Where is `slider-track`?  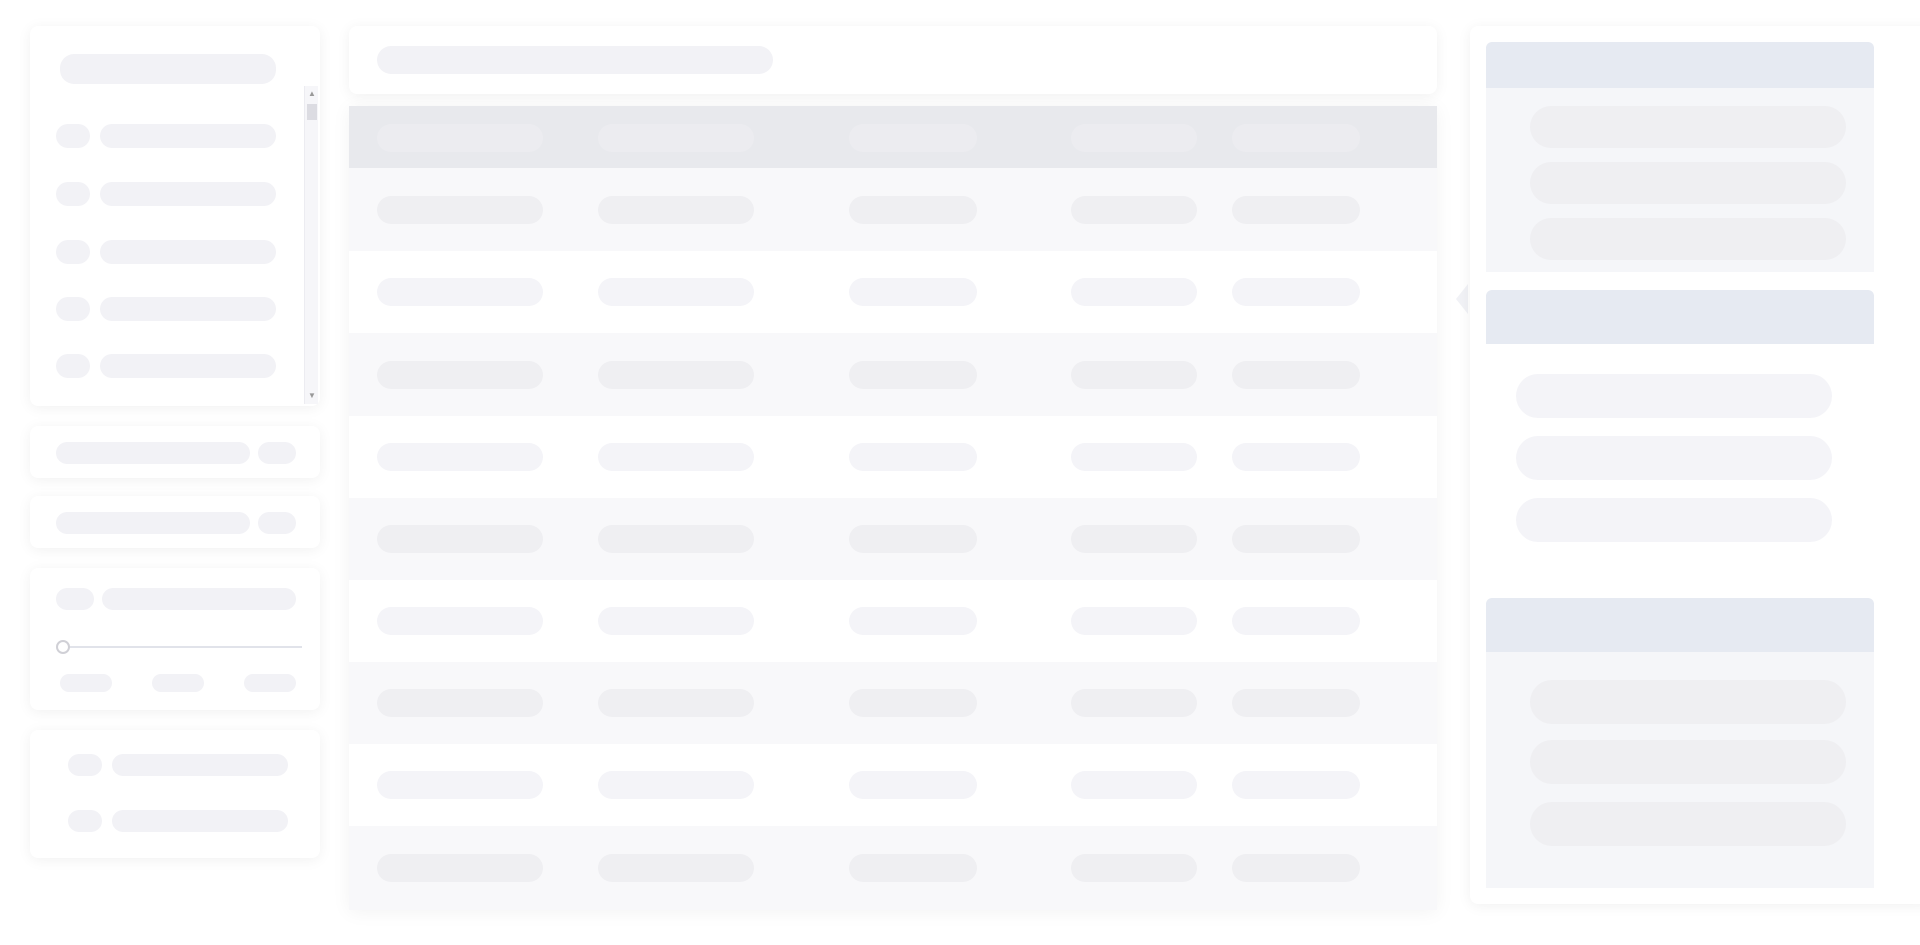
slider-track is located at coordinates (180, 647).